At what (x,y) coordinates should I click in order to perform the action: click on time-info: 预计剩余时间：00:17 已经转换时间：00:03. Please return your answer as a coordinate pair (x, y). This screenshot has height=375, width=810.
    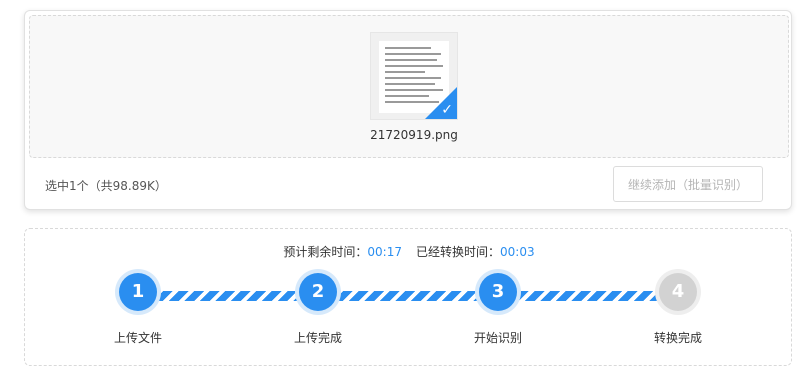
    Looking at the image, I should click on (409, 251).